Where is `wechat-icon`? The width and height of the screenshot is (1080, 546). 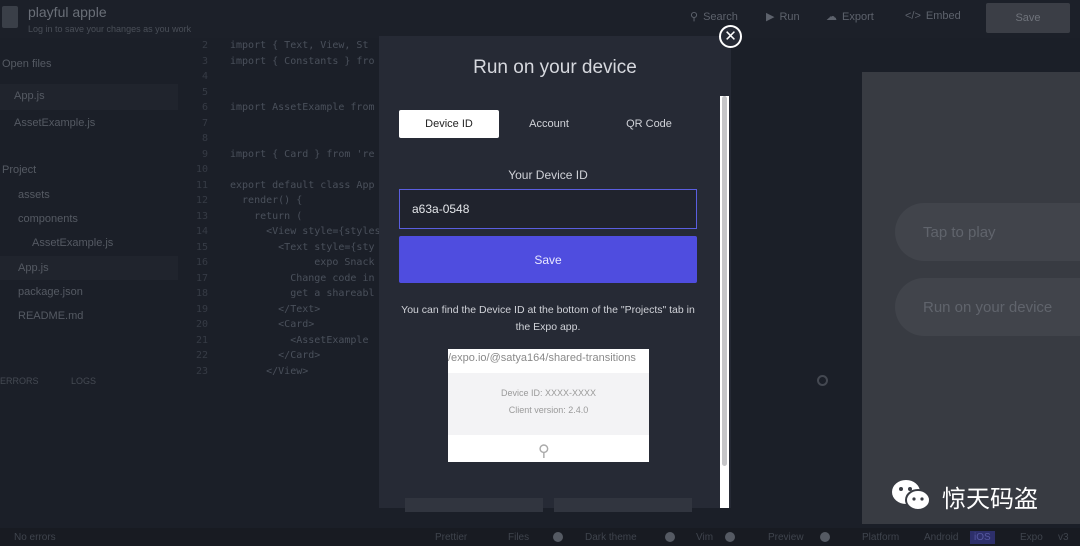 wechat-icon is located at coordinates (911, 495).